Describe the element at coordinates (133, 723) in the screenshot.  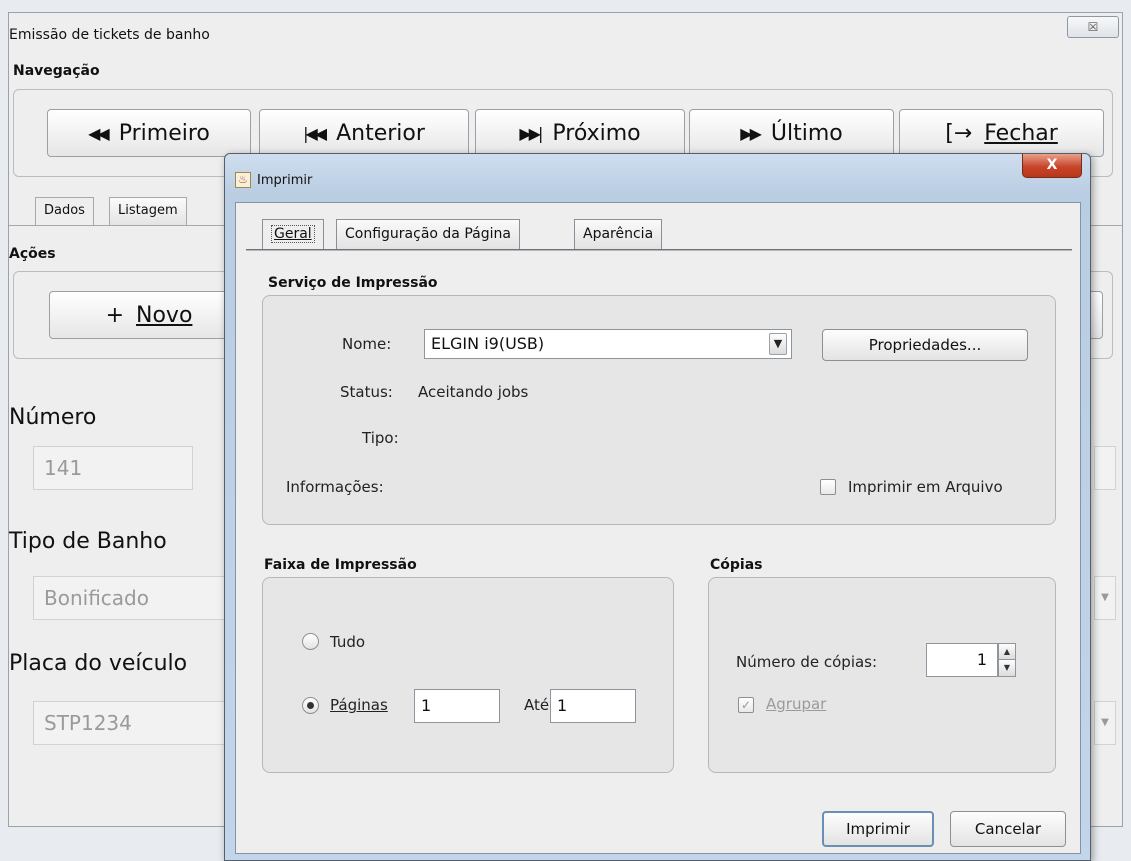
I see `placa-select: STP1234` at that location.